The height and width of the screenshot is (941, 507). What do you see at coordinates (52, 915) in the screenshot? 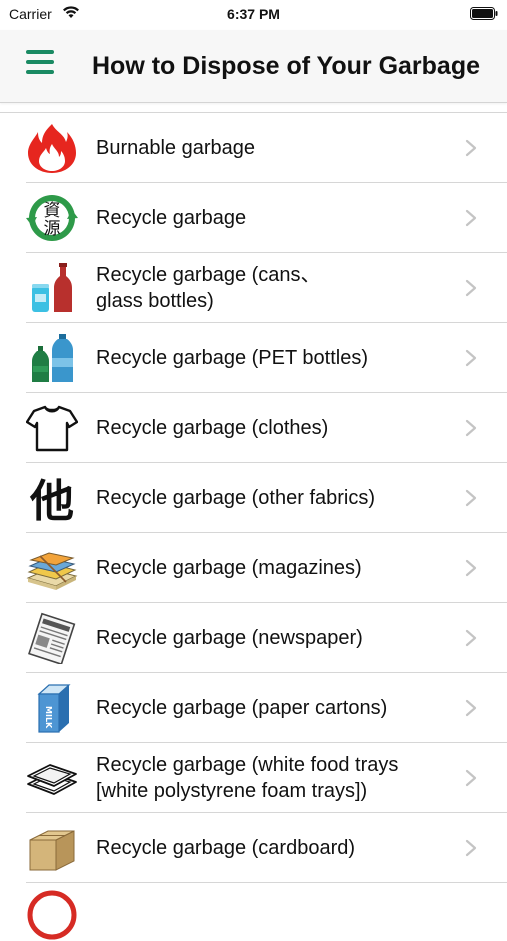
I see `prohibited-icon` at bounding box center [52, 915].